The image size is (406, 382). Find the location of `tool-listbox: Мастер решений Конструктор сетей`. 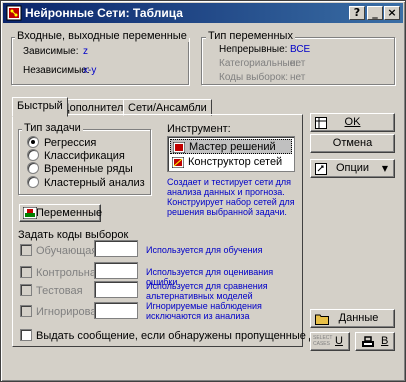

tool-listbox: Мастер решений Конструктор сетей is located at coordinates (231, 154).